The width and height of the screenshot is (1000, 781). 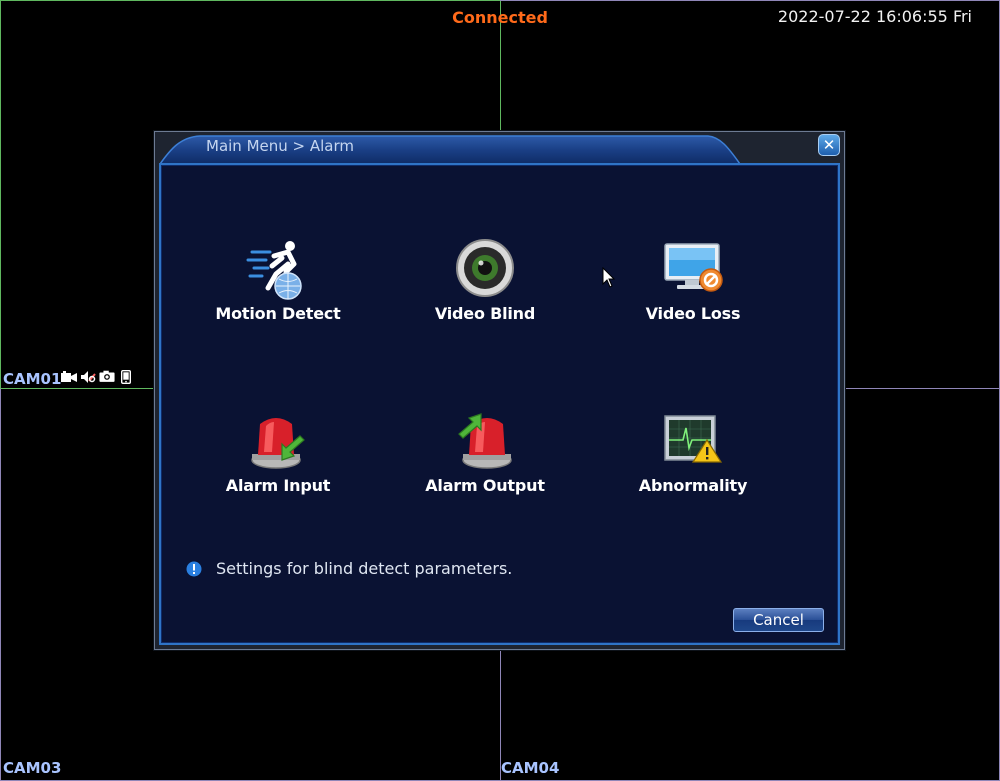 I want to click on abnormality-button: Abnormality, so click(x=693, y=452).